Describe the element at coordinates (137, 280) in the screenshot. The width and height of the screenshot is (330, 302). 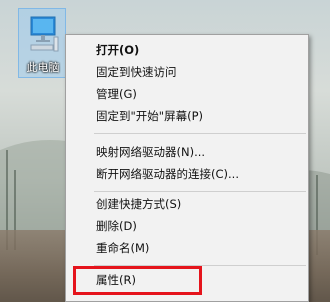
I see `properties-highlight-box` at that location.